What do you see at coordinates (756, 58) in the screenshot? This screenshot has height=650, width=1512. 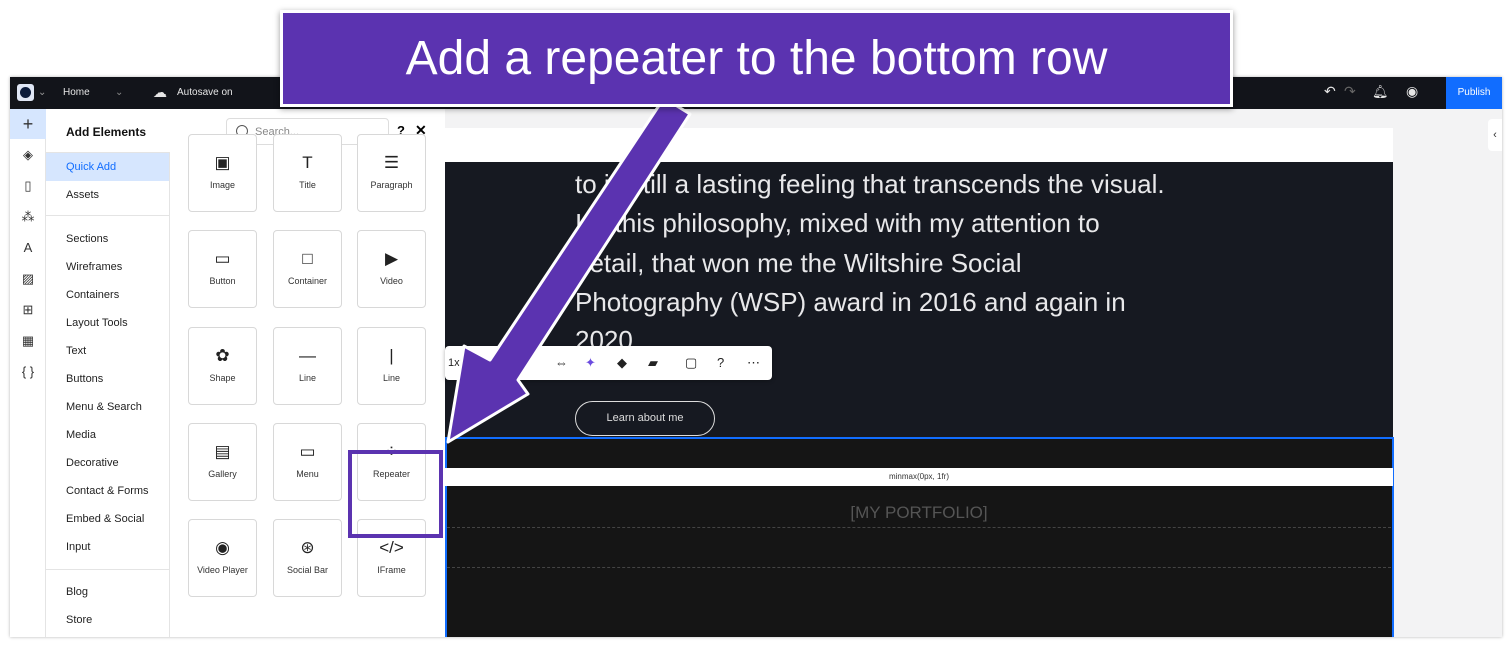 I see `instruction-banner: Add a repeater to the bottom row` at bounding box center [756, 58].